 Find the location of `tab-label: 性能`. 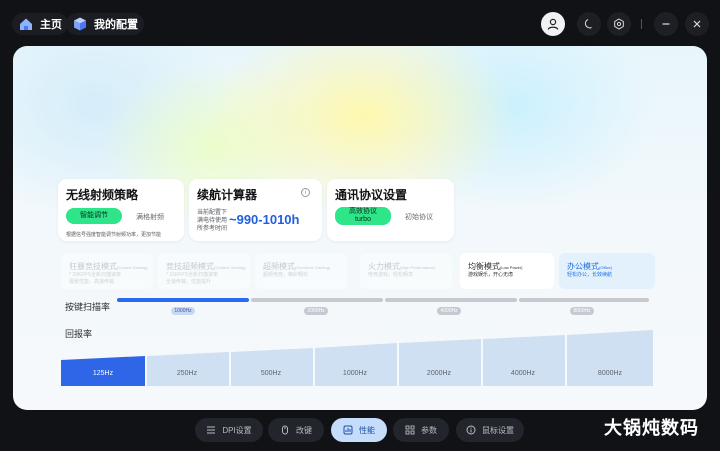

tab-label: 性能 is located at coordinates (367, 430).